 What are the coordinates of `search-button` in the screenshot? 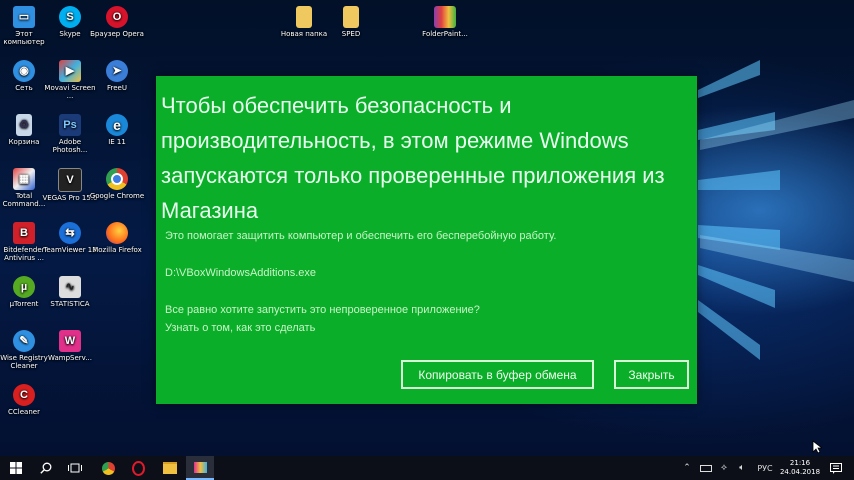 It's located at (46, 468).